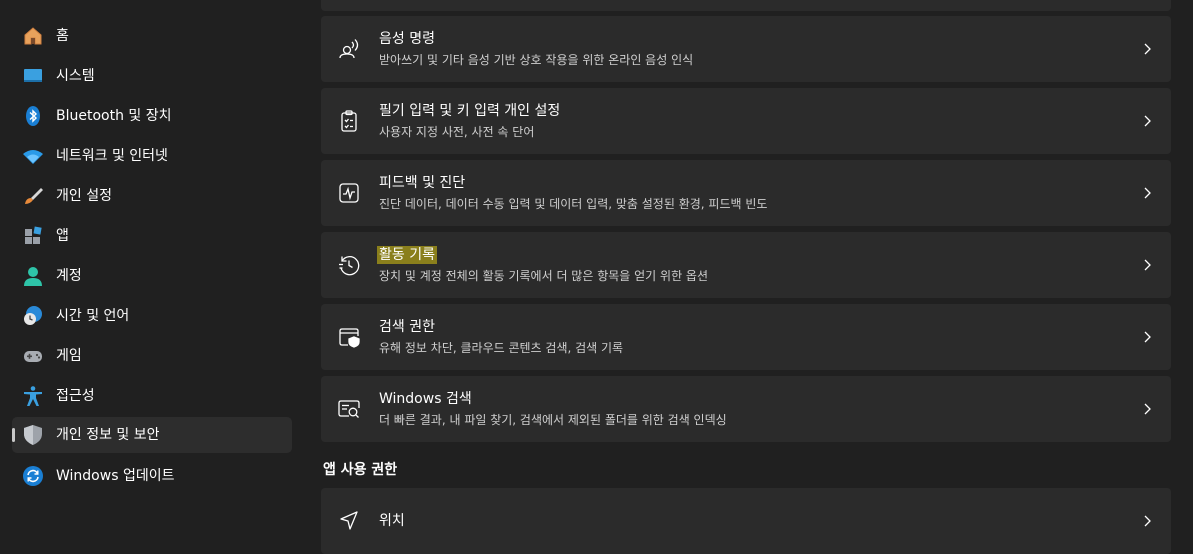 This screenshot has height=554, width=1193. I want to click on sidebar-item-network: 네트워크 및 인터넷, so click(152, 156).